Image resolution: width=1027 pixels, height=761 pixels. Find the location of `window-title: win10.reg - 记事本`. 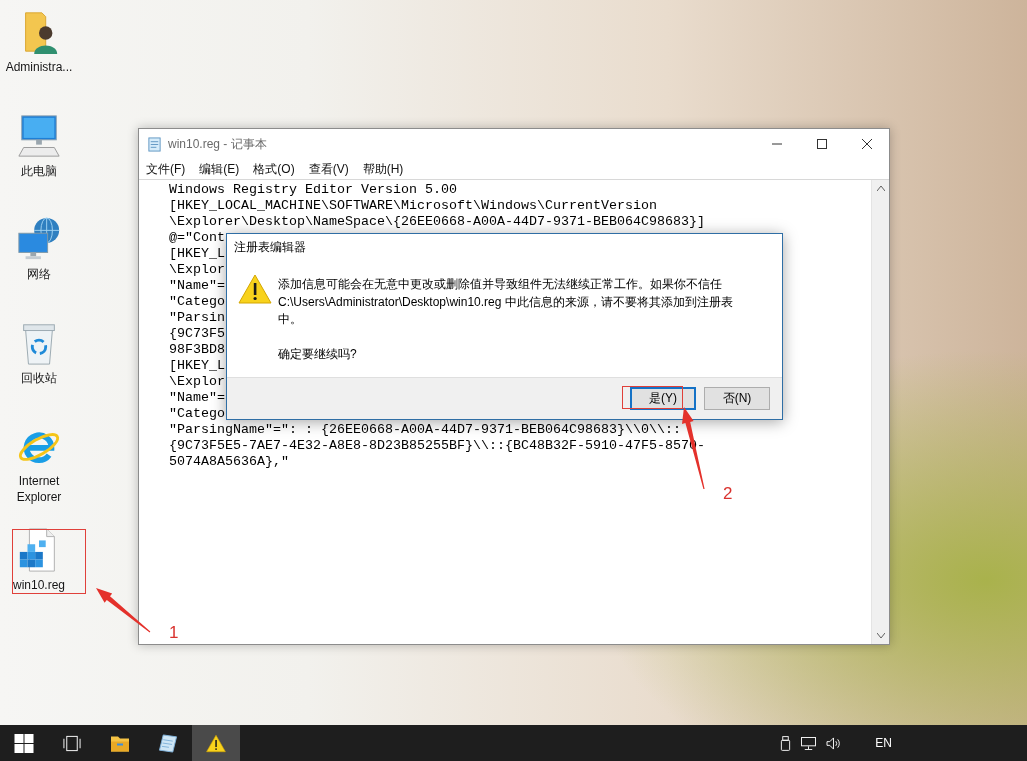

window-title: win10.reg - 记事本 is located at coordinates (217, 144).